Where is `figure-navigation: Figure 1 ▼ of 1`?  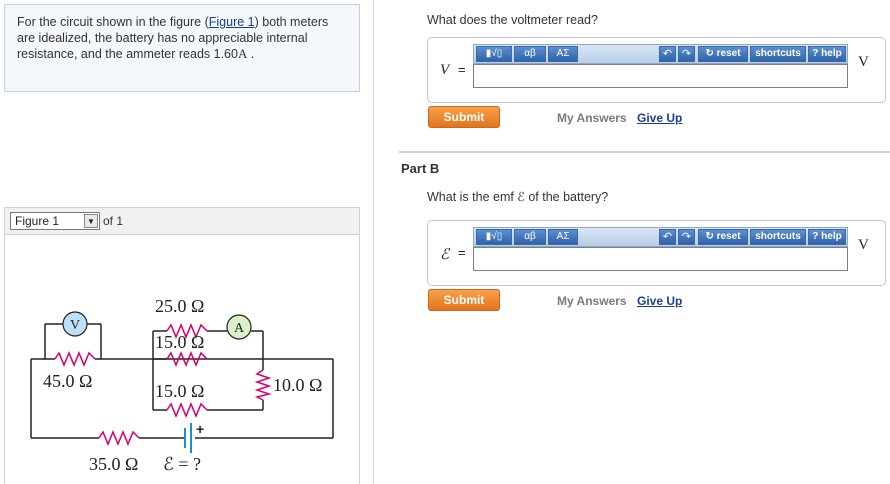
figure-navigation: Figure 1 ▼ of 1 is located at coordinates (182, 221).